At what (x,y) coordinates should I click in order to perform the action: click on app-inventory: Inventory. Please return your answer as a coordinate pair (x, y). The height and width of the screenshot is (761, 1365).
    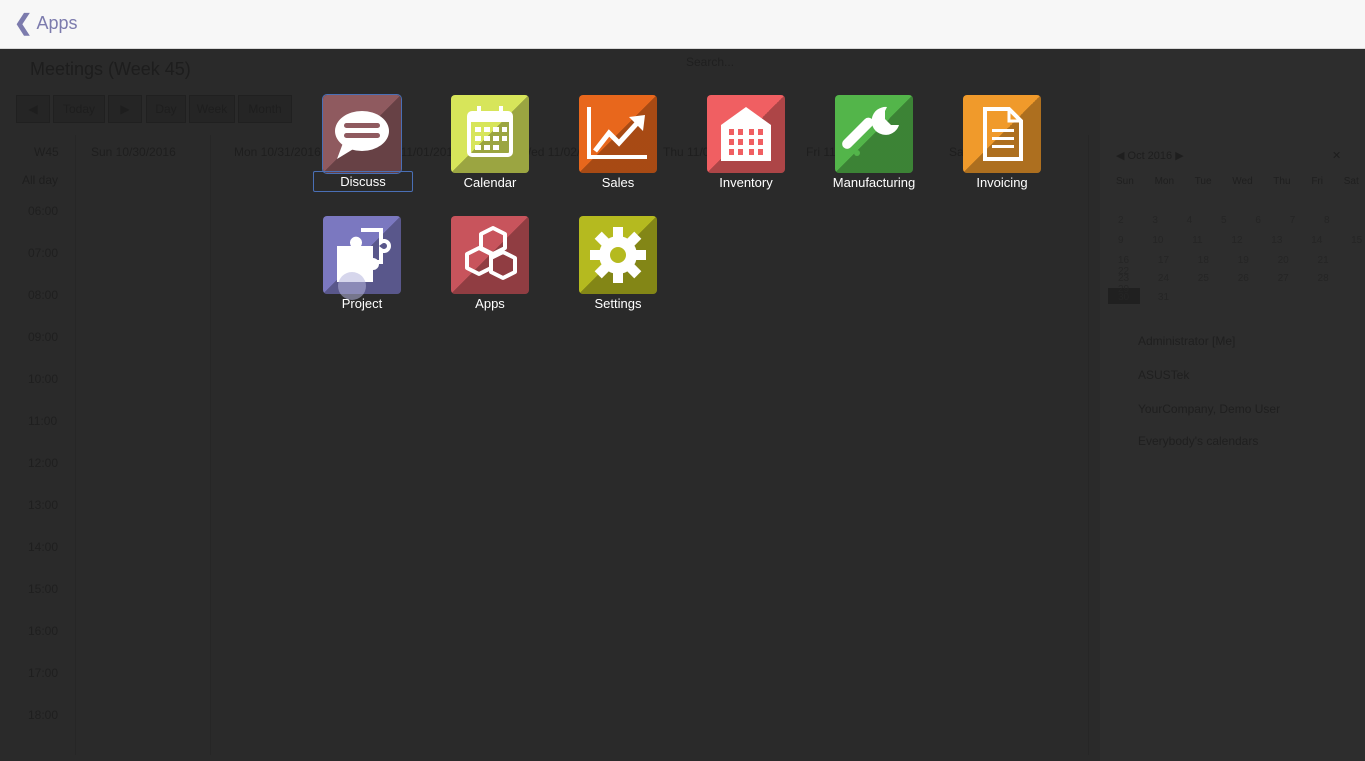
    Looking at the image, I should click on (746, 145).